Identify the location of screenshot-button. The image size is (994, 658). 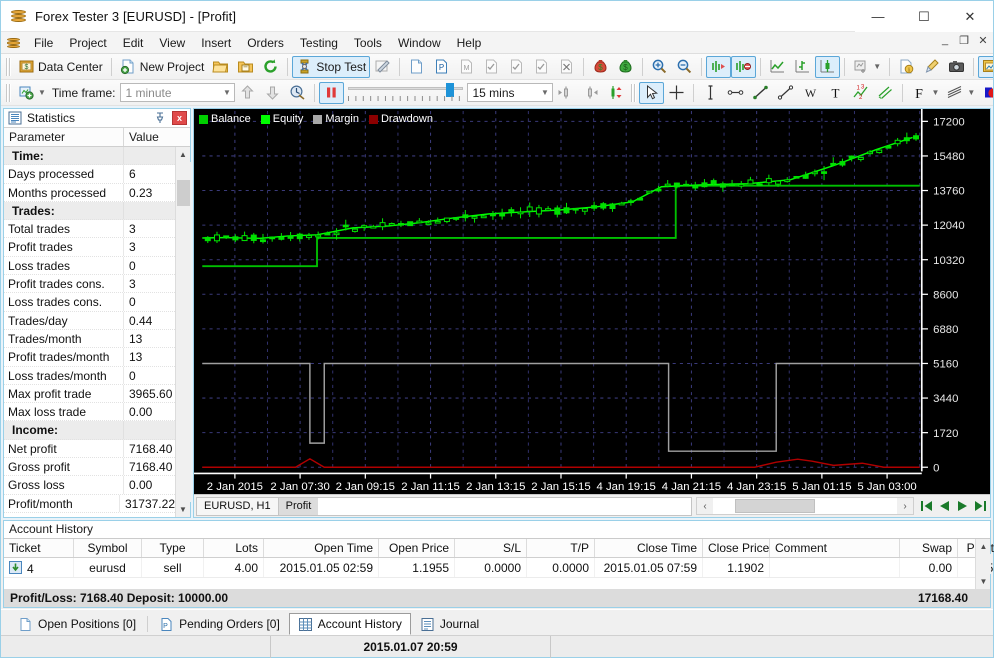
(956, 67).